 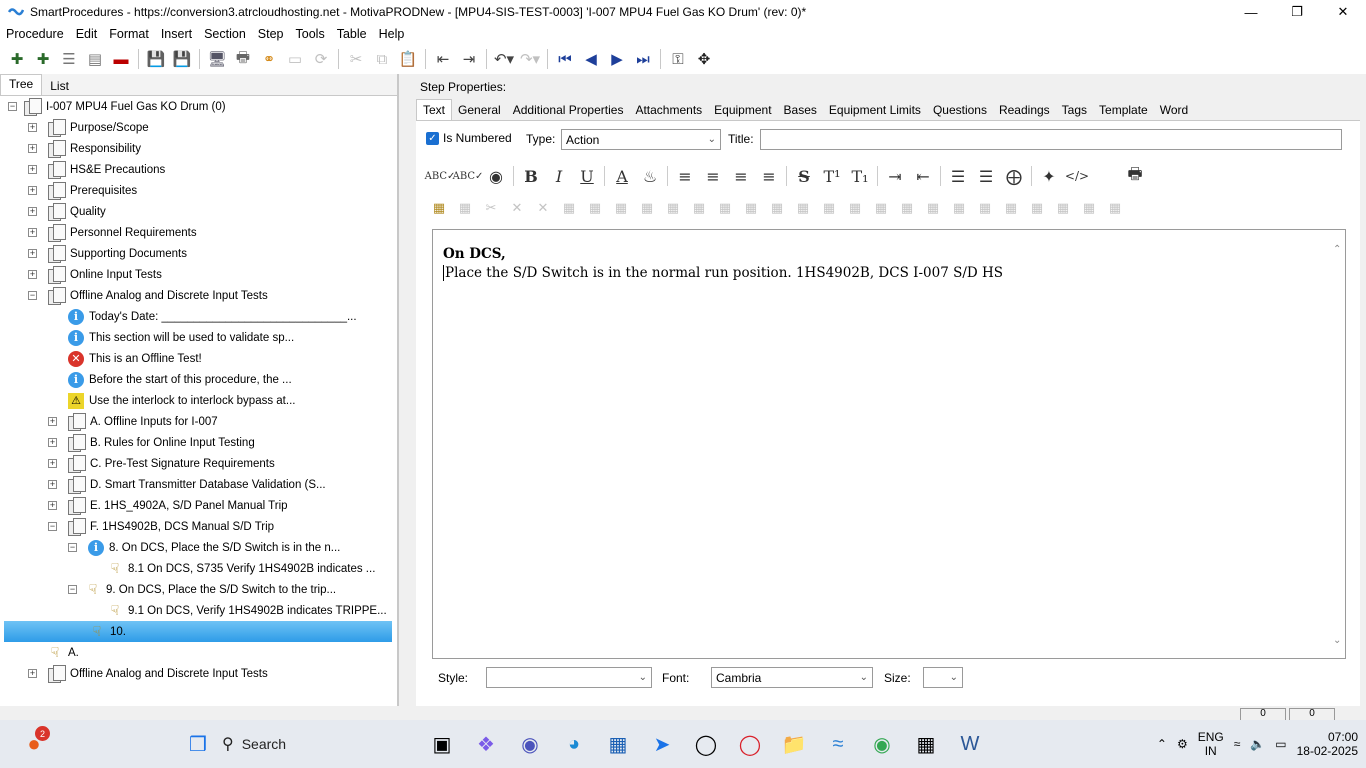 What do you see at coordinates (1162, 744) in the screenshot?
I see `chevron-up-icon: ⌃` at bounding box center [1162, 744].